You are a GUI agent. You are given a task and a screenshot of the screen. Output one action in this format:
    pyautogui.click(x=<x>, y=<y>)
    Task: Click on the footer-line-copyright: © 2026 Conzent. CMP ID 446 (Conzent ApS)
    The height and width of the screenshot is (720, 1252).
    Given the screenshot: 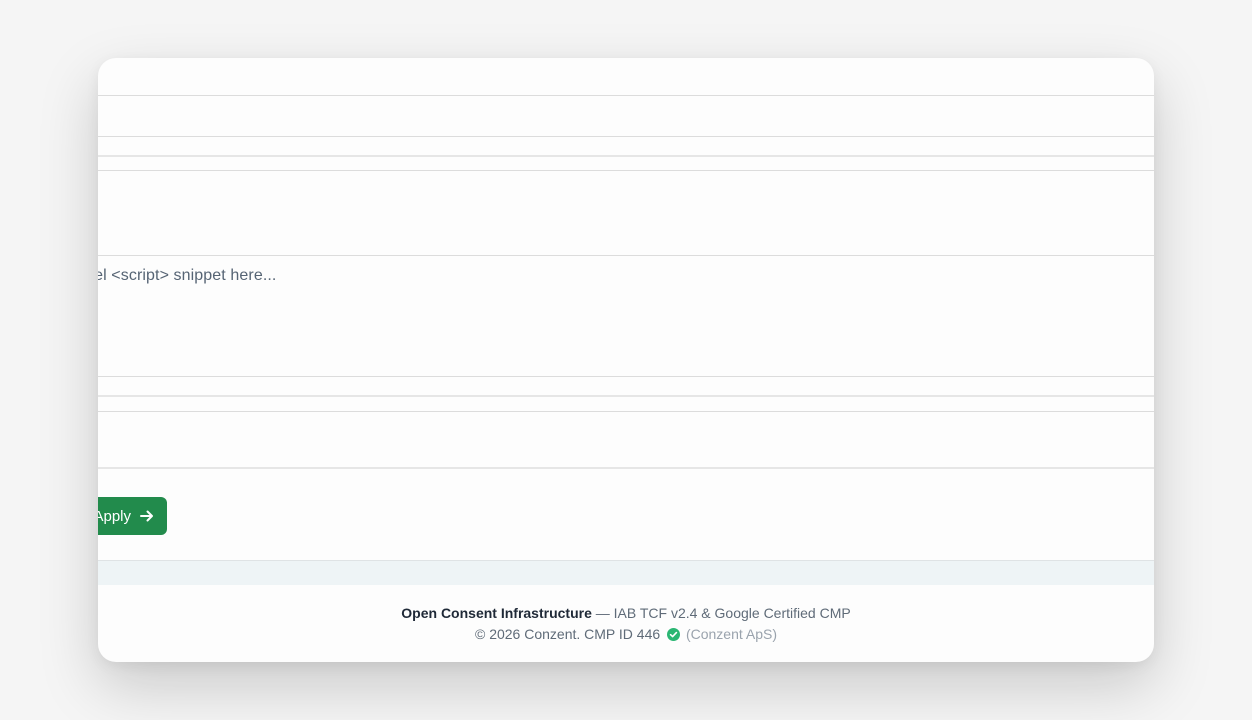 What is the action you would take?
    pyautogui.click(x=626, y=634)
    